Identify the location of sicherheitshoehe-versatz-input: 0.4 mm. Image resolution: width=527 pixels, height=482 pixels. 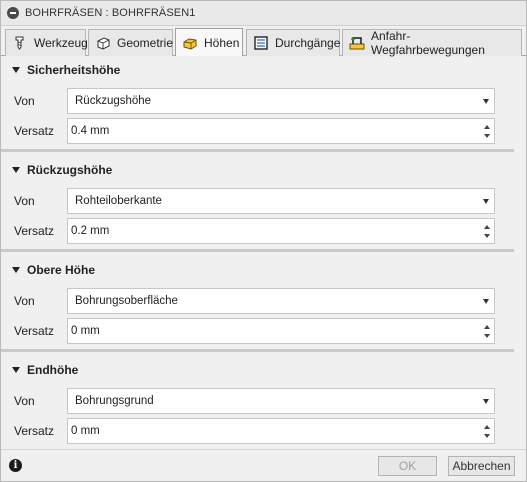
(281, 131).